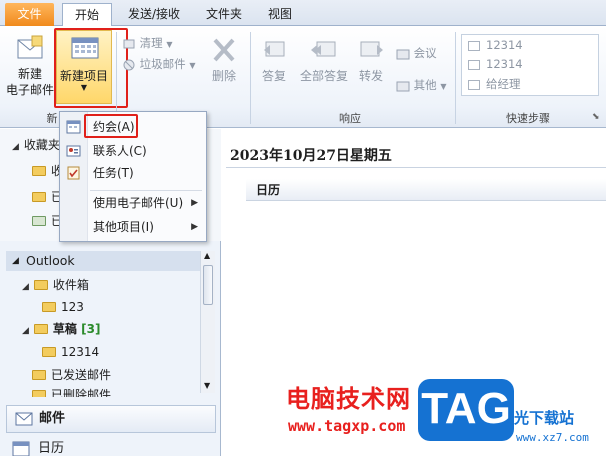  I want to click on clean-up-icon, so click(129, 43).